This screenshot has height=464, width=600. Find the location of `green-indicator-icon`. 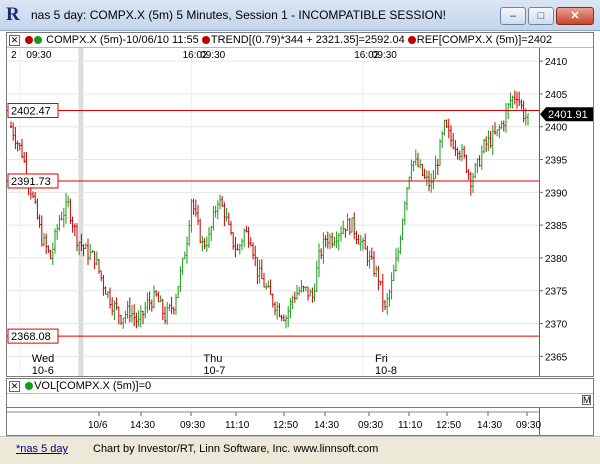

green-indicator-icon is located at coordinates (38, 40).